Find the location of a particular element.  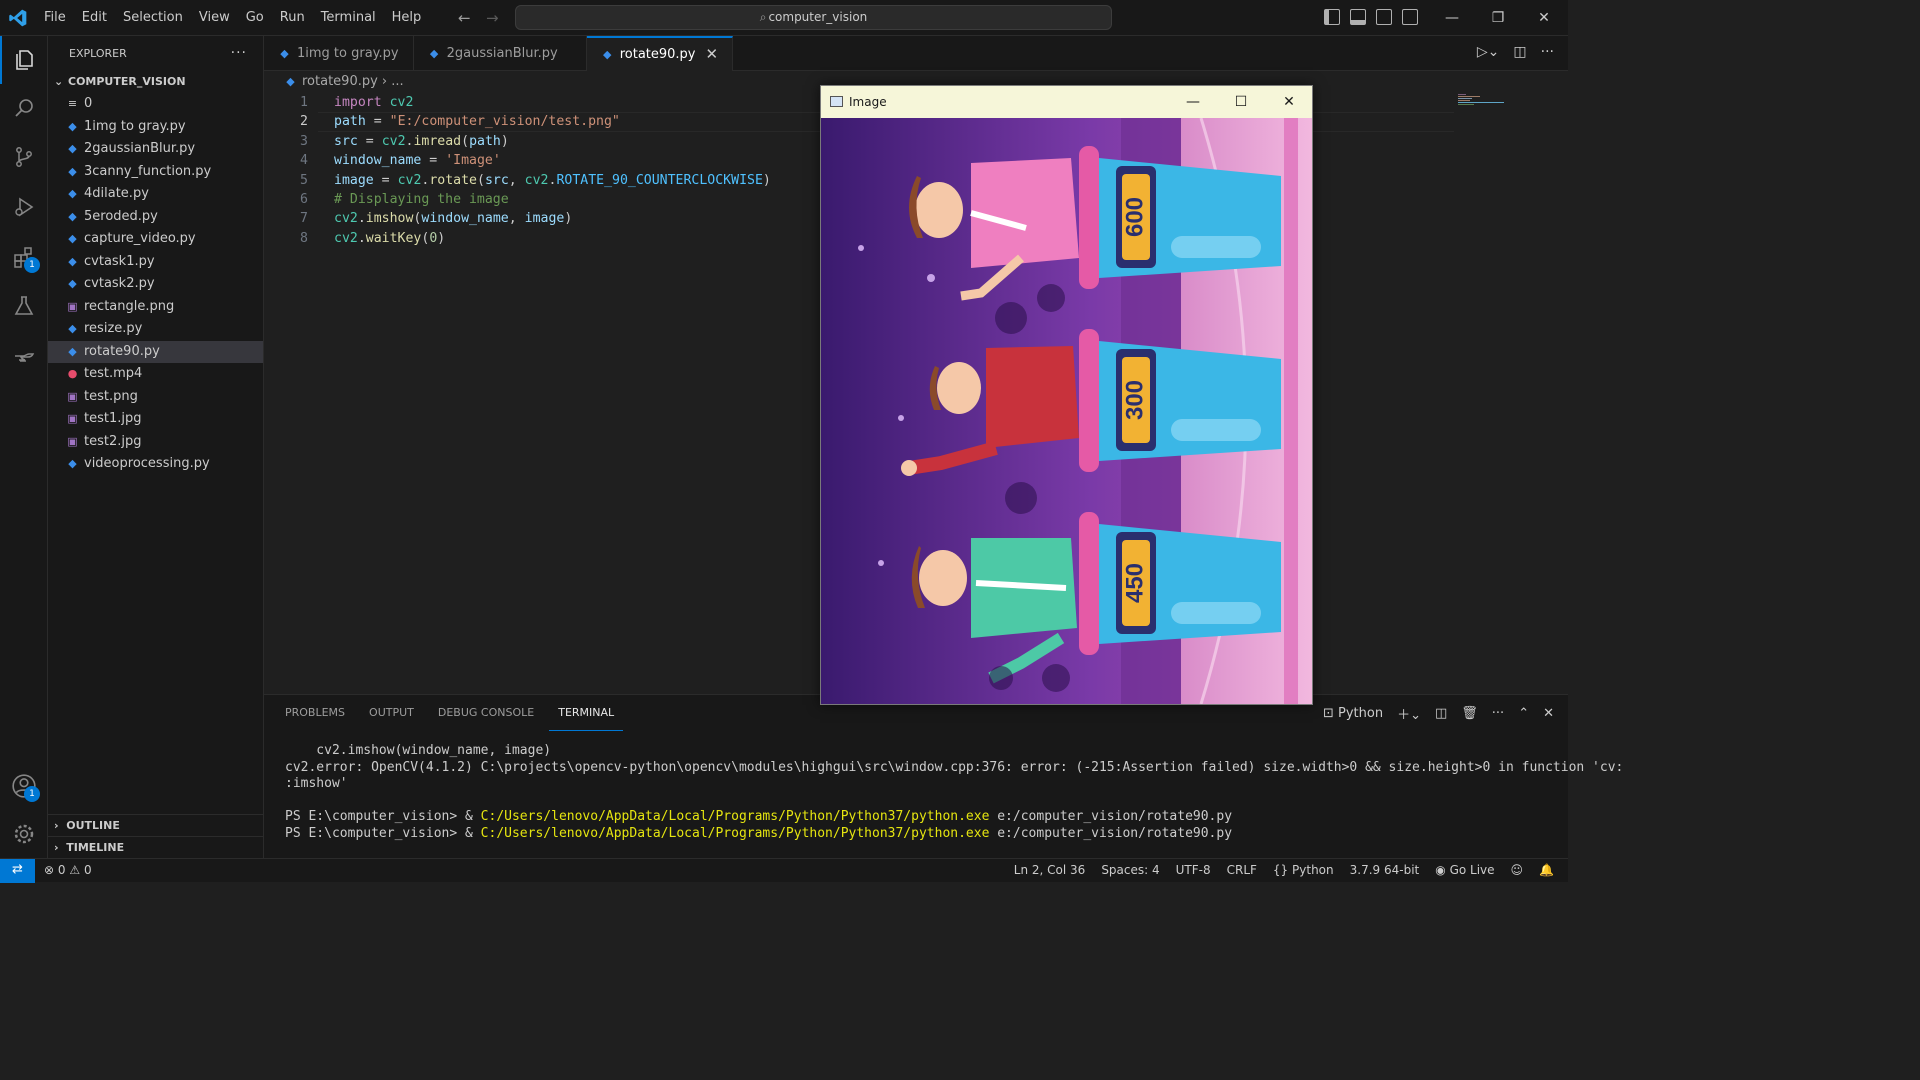

image-file-icon: ▣ is located at coordinates (72, 396).